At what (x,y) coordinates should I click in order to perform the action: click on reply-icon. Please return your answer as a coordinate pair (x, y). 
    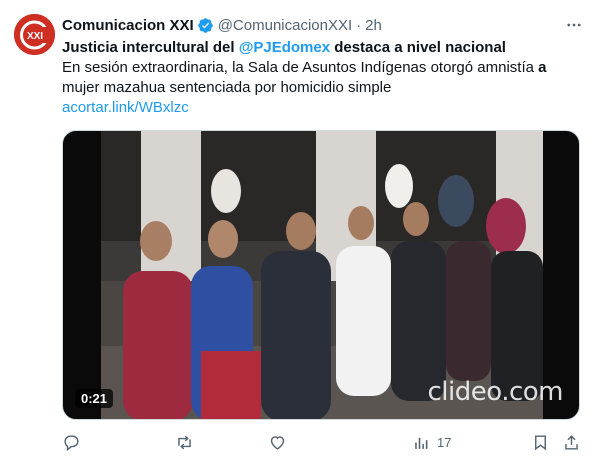
    Looking at the image, I should click on (71, 442).